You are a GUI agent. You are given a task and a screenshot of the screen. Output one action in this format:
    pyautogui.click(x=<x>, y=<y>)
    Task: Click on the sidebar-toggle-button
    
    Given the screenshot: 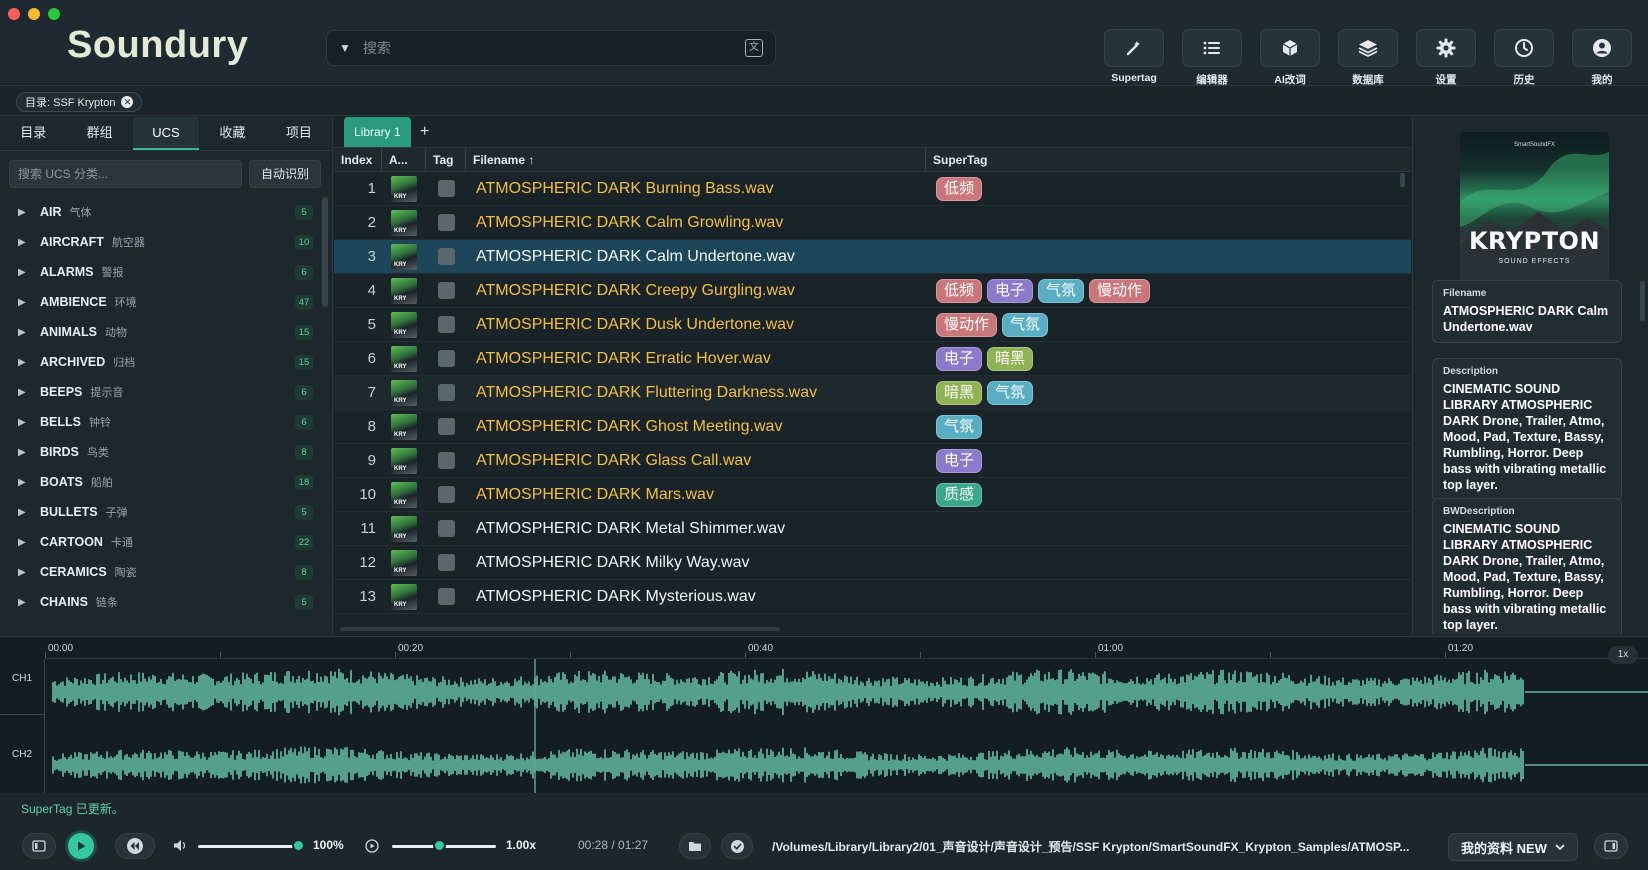 What is the action you would take?
    pyautogui.click(x=39, y=846)
    